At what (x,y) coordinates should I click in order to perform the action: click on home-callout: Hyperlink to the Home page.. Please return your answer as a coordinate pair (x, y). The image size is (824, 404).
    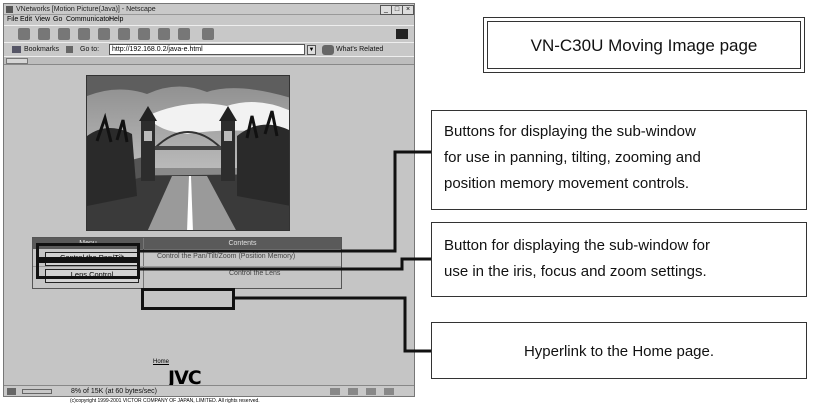
    Looking at the image, I should click on (619, 350).